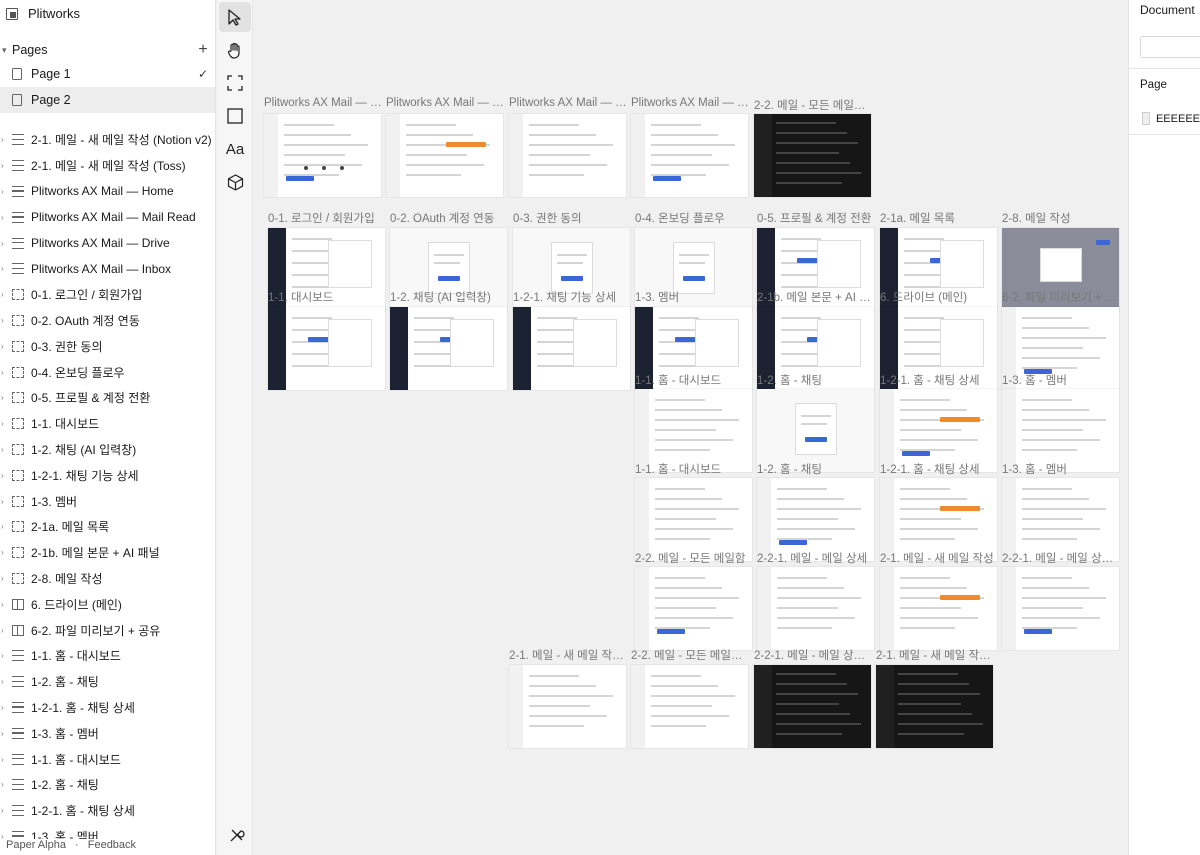  I want to click on layer-item: › 1-3. 홈 - 멤버, so click(107, 733).